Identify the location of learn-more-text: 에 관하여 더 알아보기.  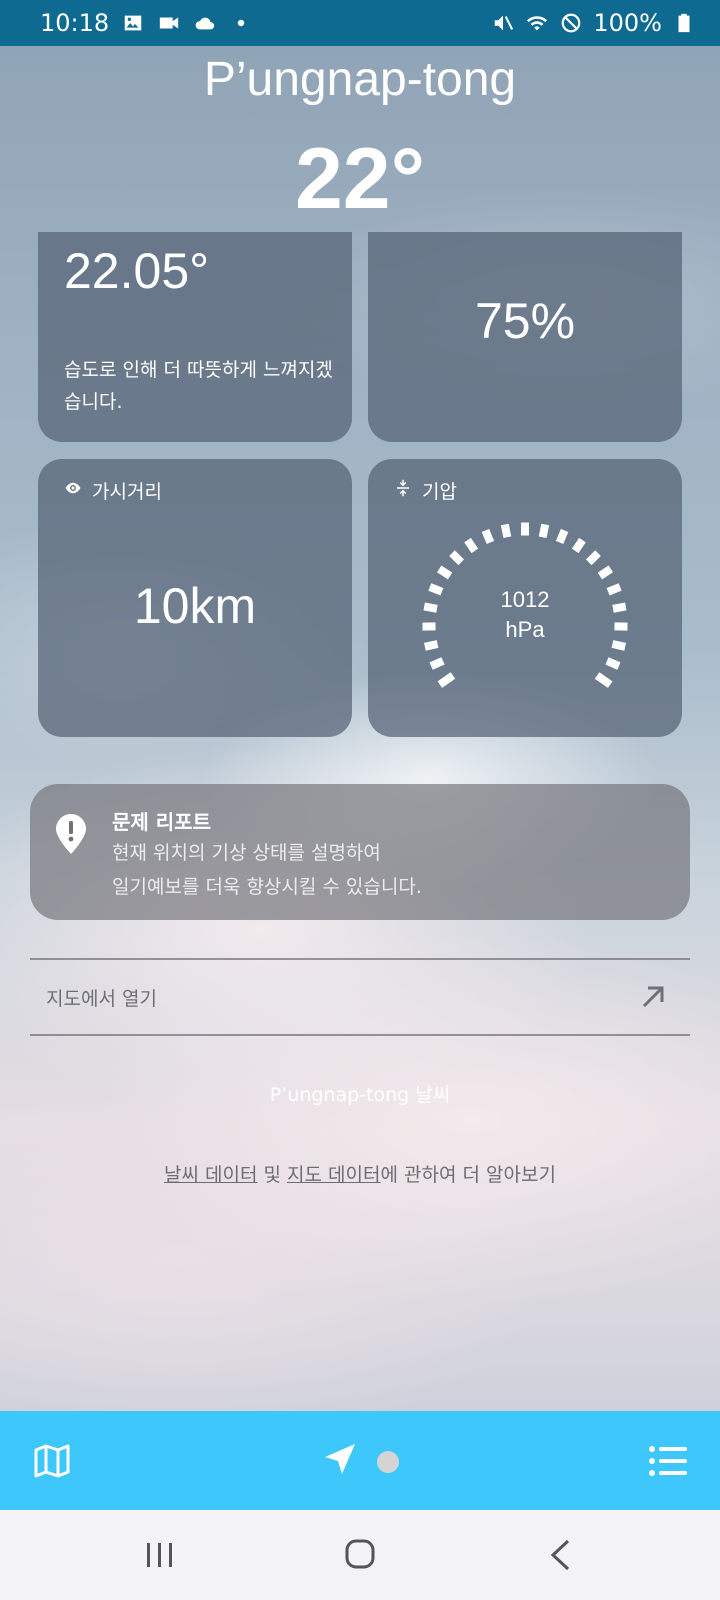
(468, 1175).